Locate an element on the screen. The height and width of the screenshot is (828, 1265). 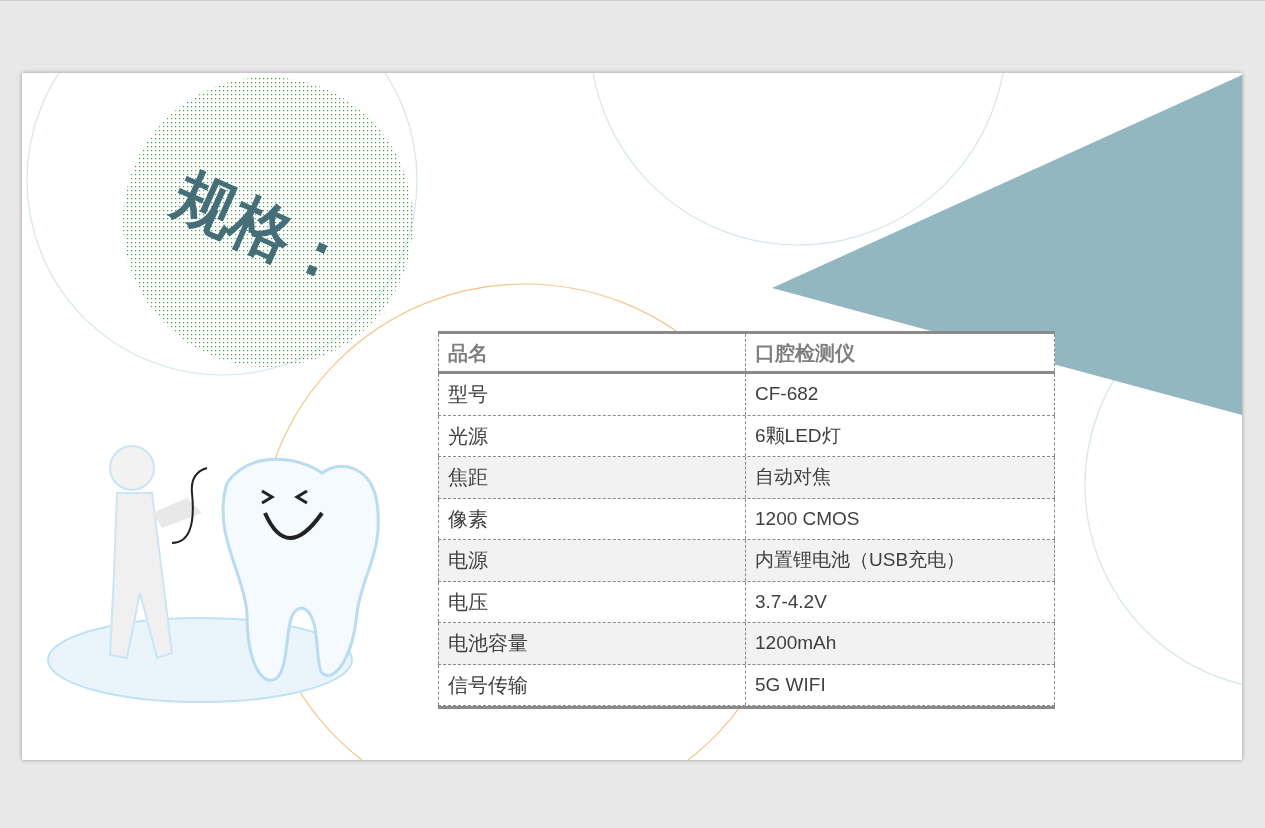
table-cell: 焦距 is located at coordinates (592, 477).